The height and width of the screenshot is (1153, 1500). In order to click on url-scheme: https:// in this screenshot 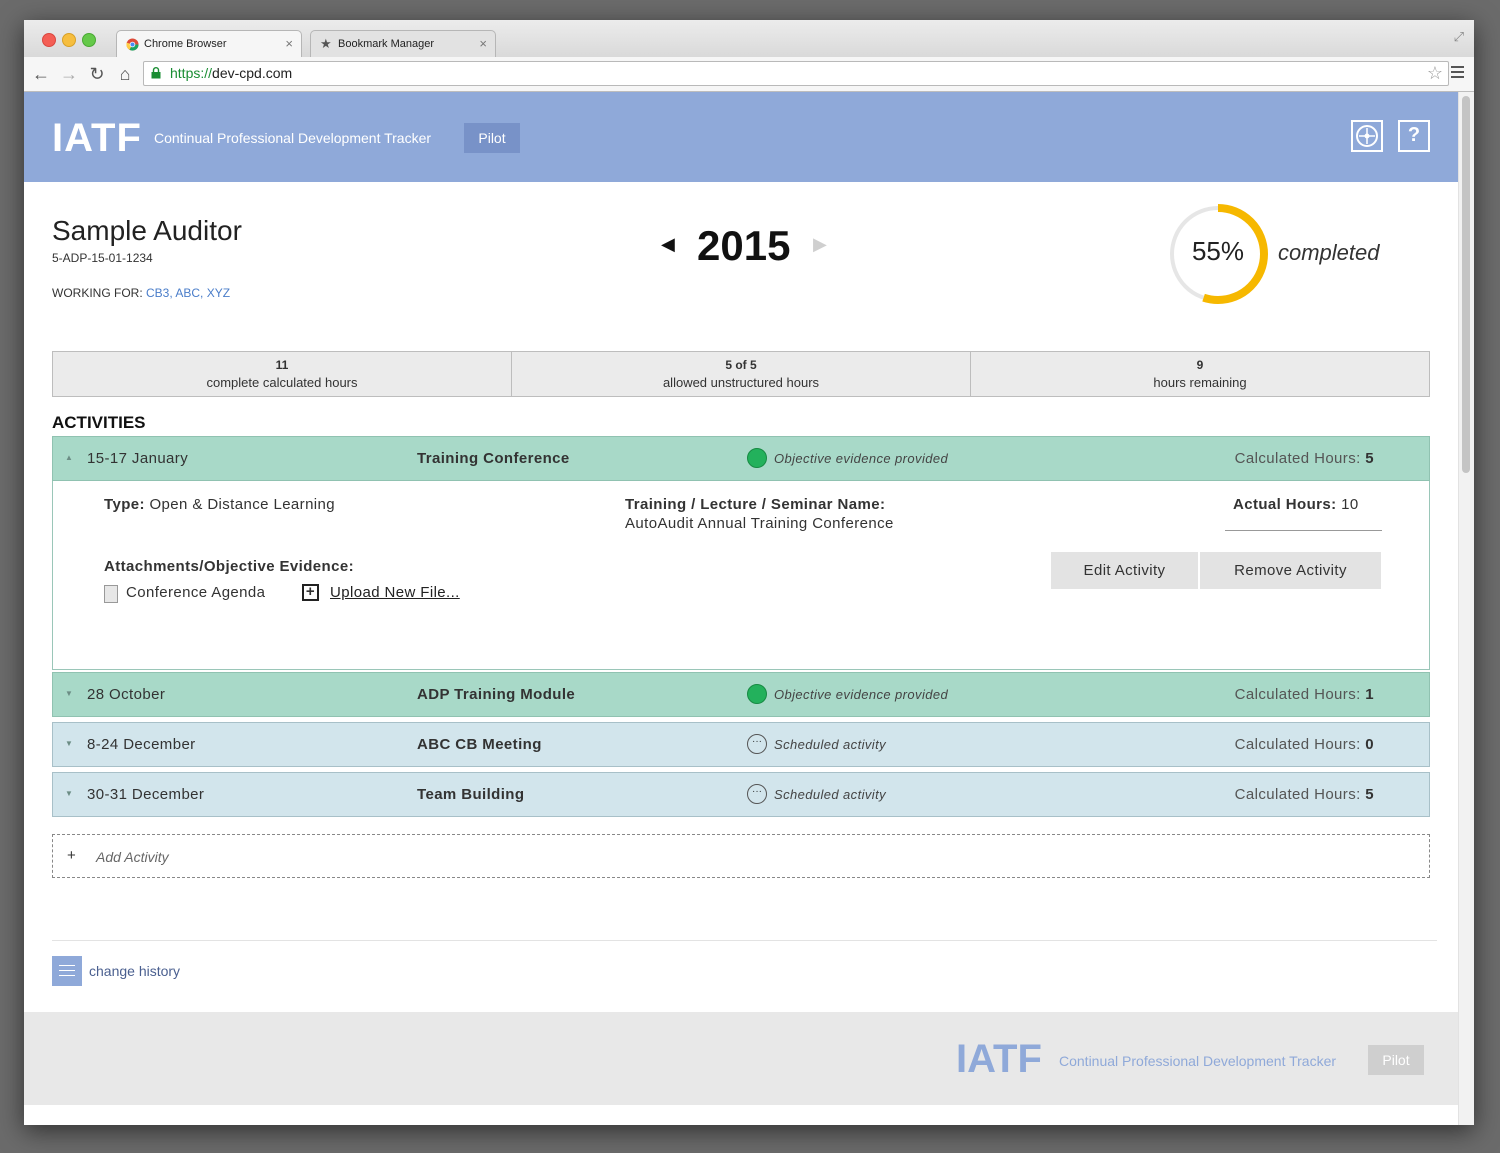, I will do `click(191, 73)`.